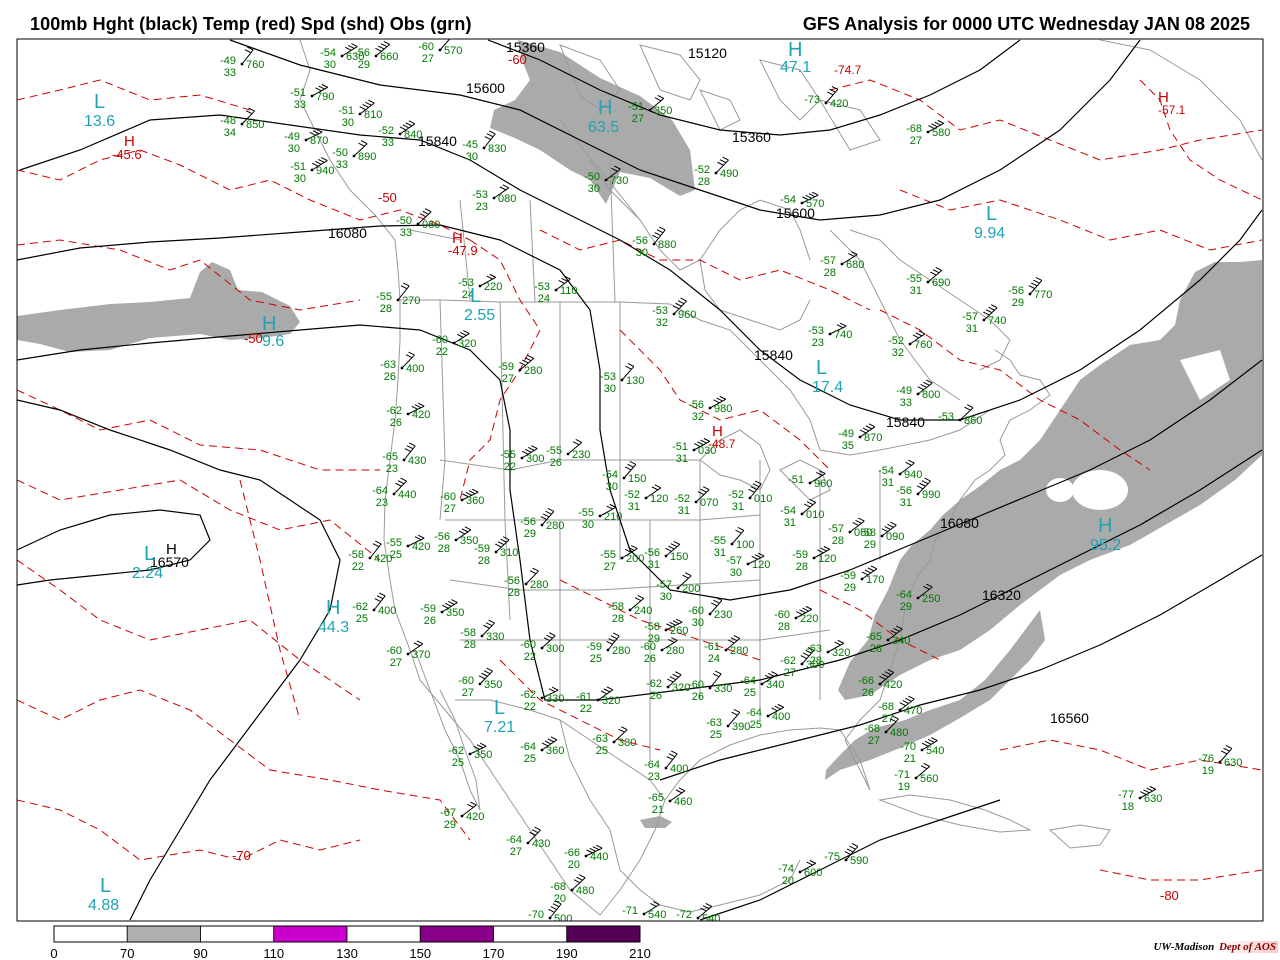 Image resolution: width=1280 pixels, height=960 pixels. Describe the element at coordinates (682, 499) in the screenshot. I see `obs-temperature: -52` at that location.